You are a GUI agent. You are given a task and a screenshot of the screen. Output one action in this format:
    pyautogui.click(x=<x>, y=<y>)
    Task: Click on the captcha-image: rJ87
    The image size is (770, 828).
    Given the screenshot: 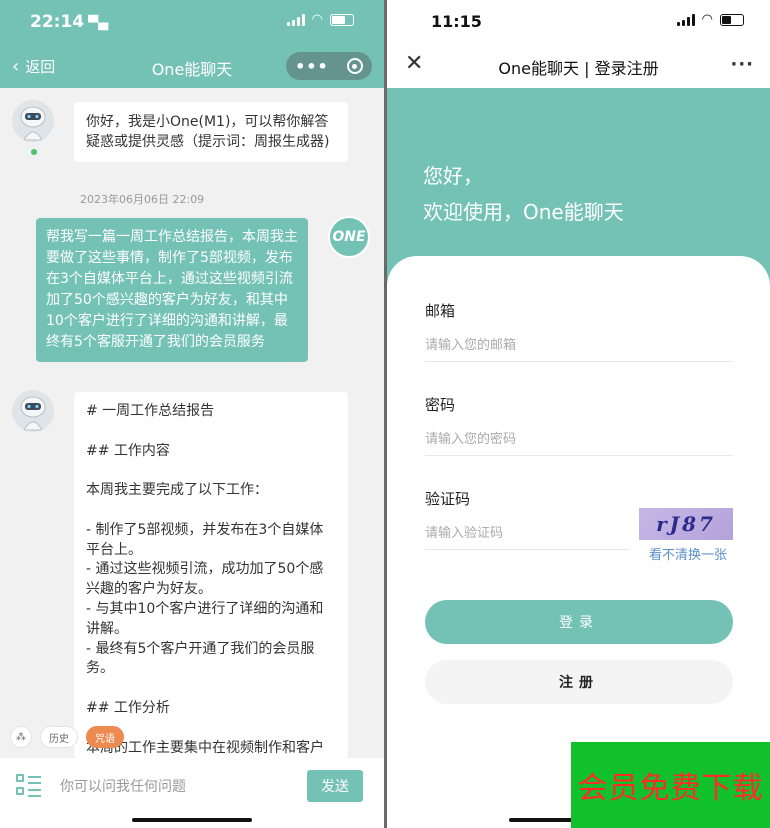 What is the action you would take?
    pyautogui.click(x=686, y=524)
    